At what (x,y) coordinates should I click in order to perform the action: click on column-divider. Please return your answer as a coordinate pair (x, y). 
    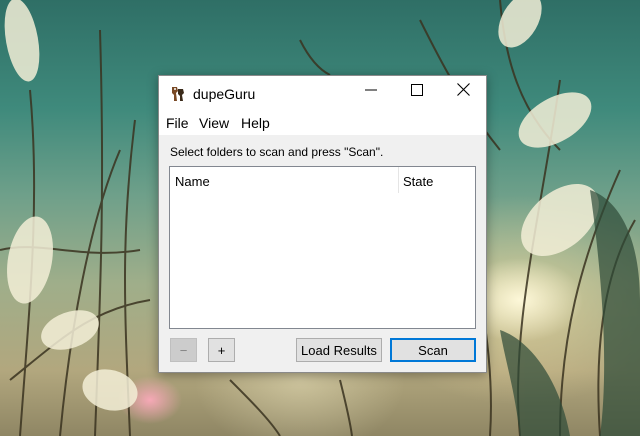
    Looking at the image, I should click on (398, 180).